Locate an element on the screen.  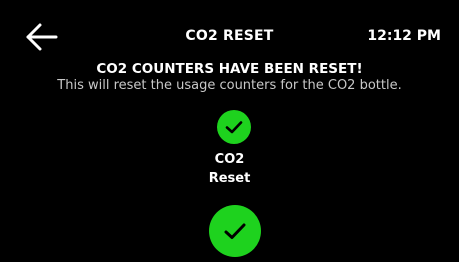
status-label-co2: CO2 is located at coordinates (229, 159).